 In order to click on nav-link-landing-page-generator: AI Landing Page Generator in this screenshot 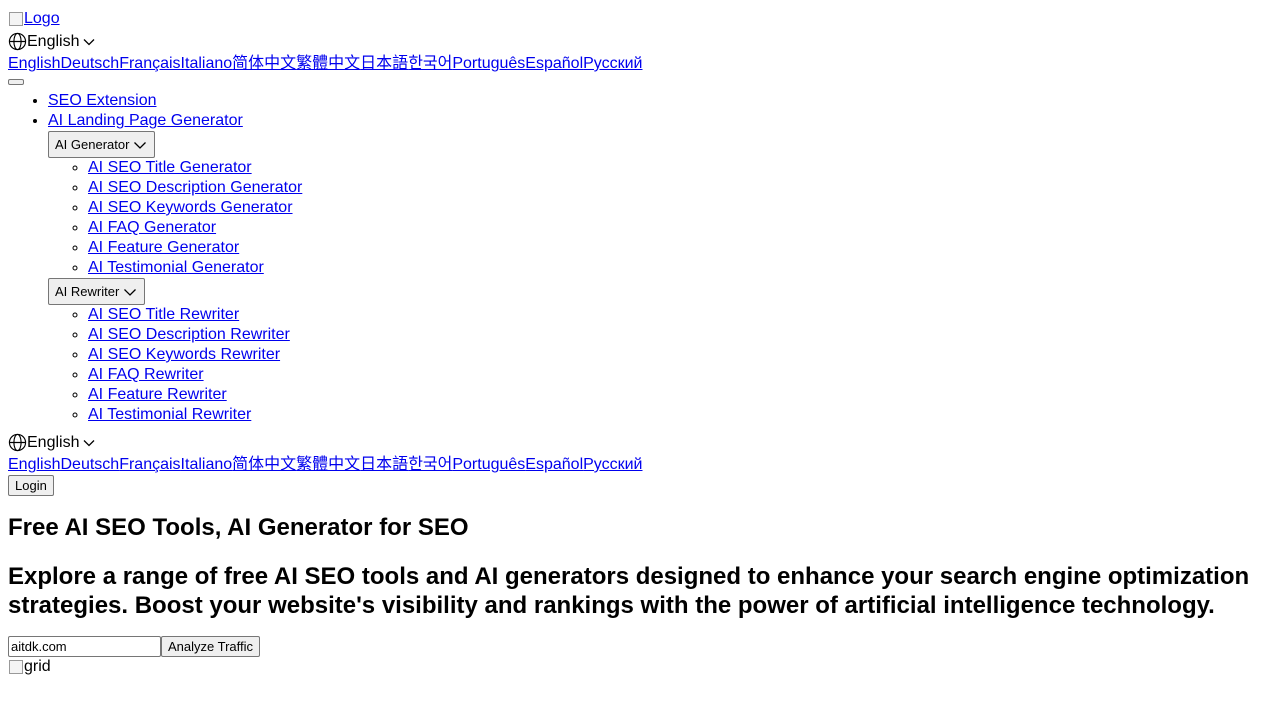, I will do `click(145, 120)`.